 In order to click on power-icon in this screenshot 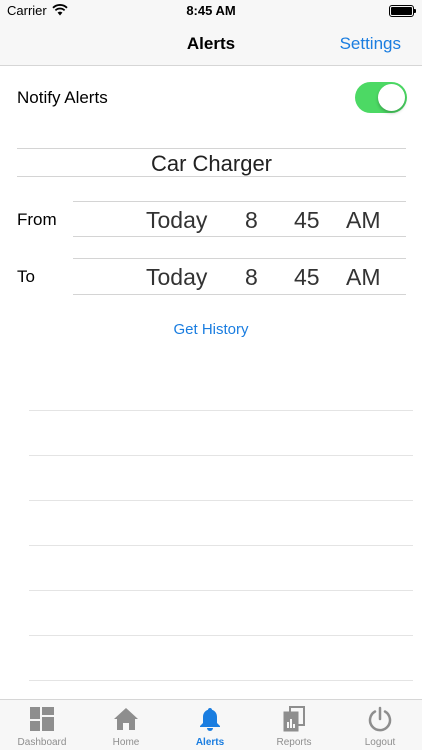, I will do `click(380, 719)`.